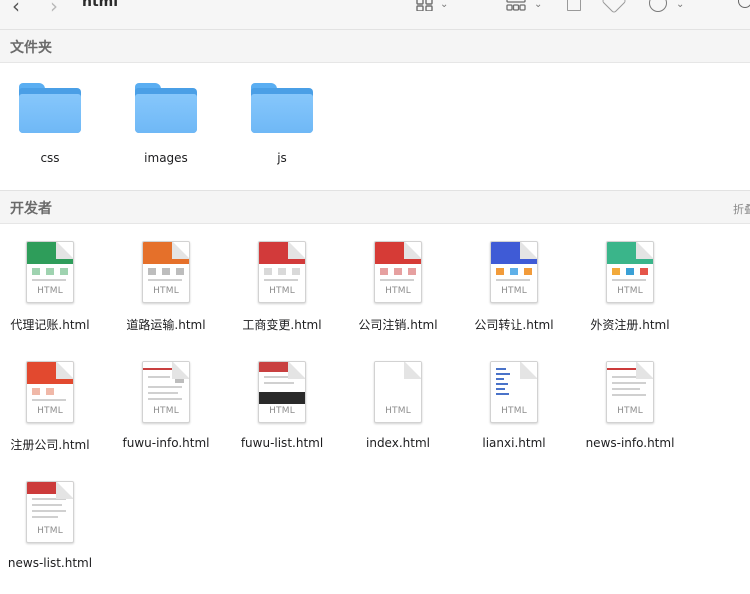 Image resolution: width=750 pixels, height=594 pixels. What do you see at coordinates (744, 4) in the screenshot?
I see `search-icon` at bounding box center [744, 4].